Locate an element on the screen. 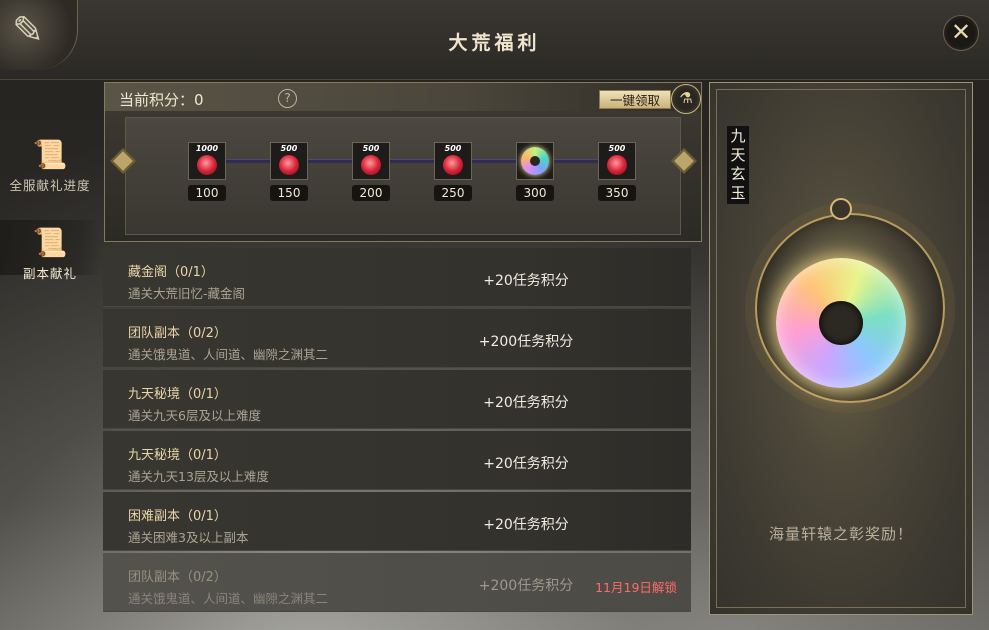 This screenshot has width=989, height=630. treasure-chest-icon: ⚗ is located at coordinates (686, 99).